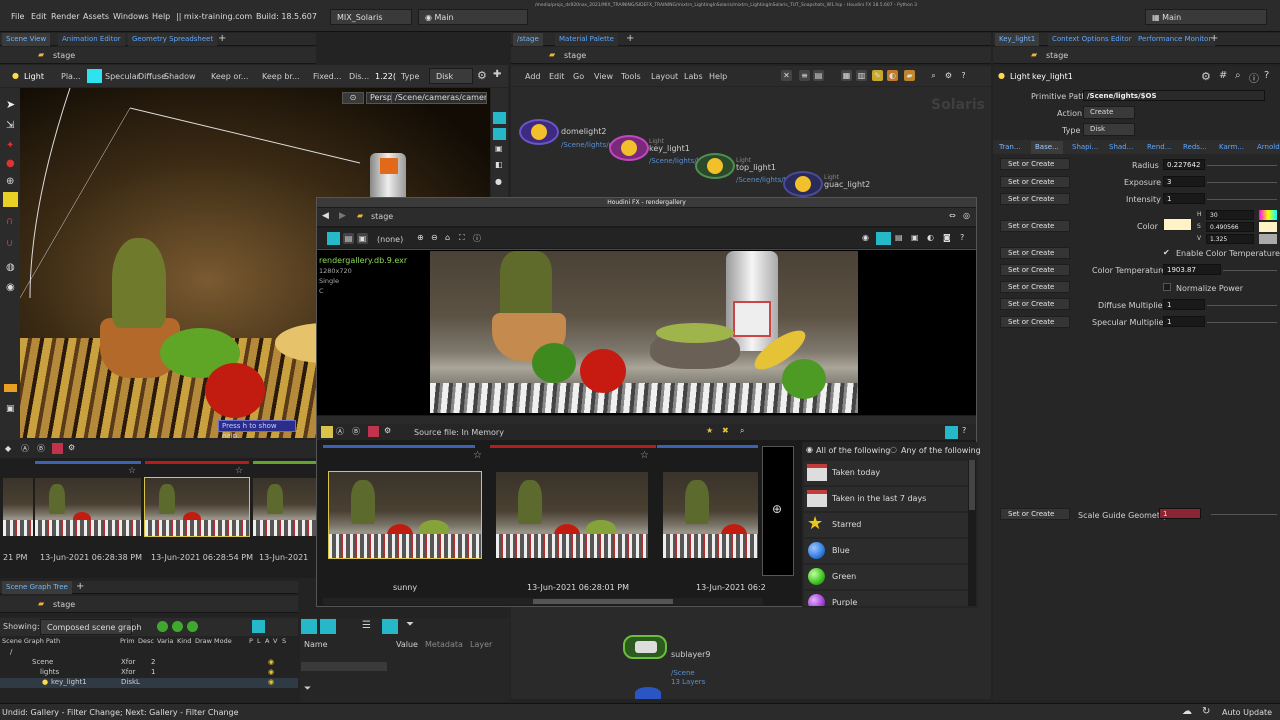 The image size is (1280, 720). What do you see at coordinates (162, 626) in the screenshot?
I see `add-prim-icon` at bounding box center [162, 626].